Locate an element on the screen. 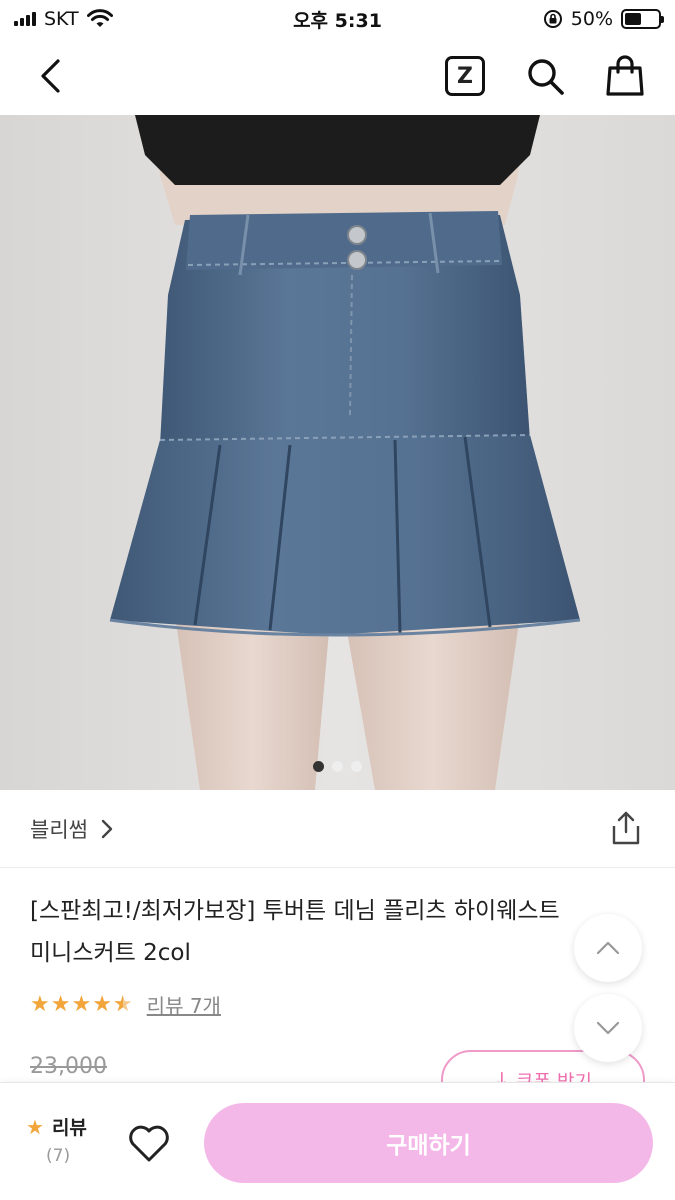  scroll-up-button is located at coordinates (608, 948).